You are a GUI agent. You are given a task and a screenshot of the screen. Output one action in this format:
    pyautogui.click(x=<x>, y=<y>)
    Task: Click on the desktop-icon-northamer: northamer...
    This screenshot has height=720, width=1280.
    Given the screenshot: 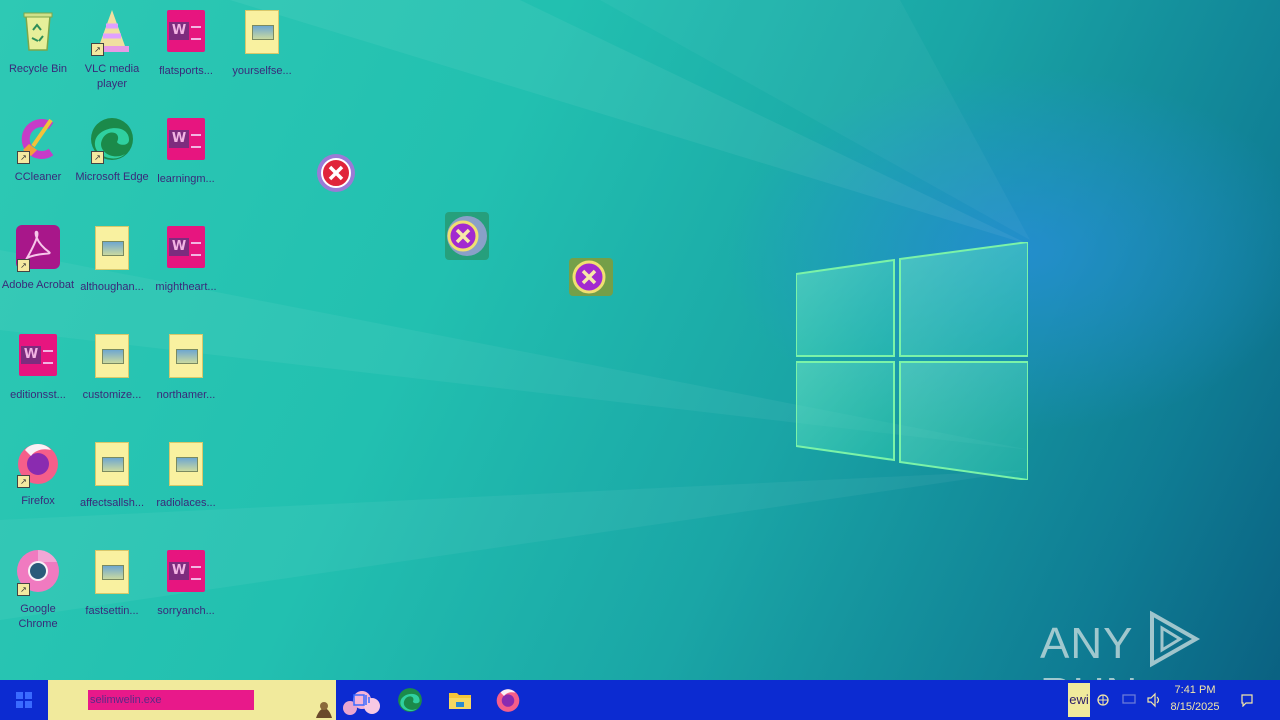 What is the action you would take?
    pyautogui.click(x=186, y=367)
    